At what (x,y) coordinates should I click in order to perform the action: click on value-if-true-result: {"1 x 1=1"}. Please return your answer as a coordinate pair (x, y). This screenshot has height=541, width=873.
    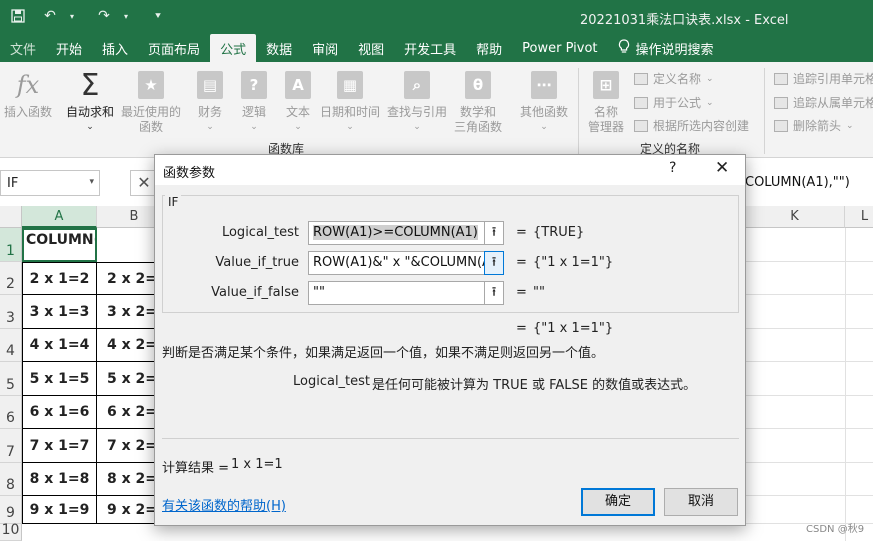
    Looking at the image, I should click on (573, 262).